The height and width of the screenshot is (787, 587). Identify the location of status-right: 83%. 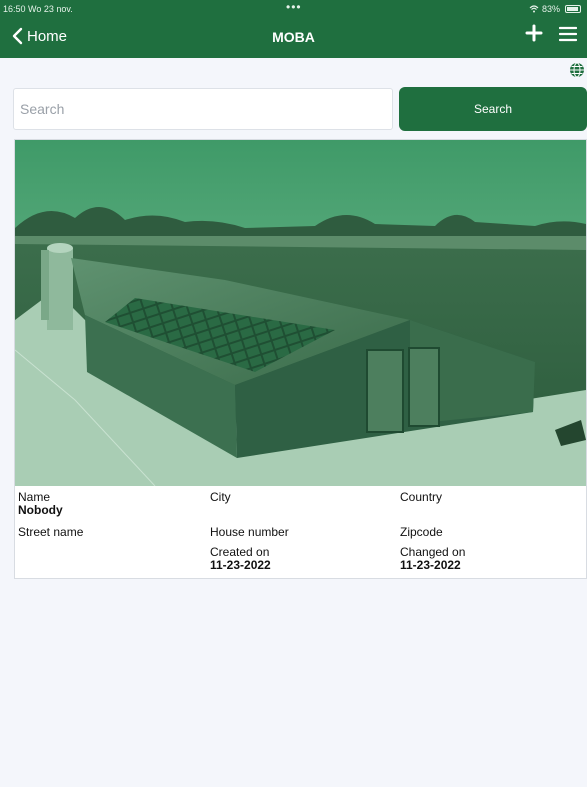
(555, 9).